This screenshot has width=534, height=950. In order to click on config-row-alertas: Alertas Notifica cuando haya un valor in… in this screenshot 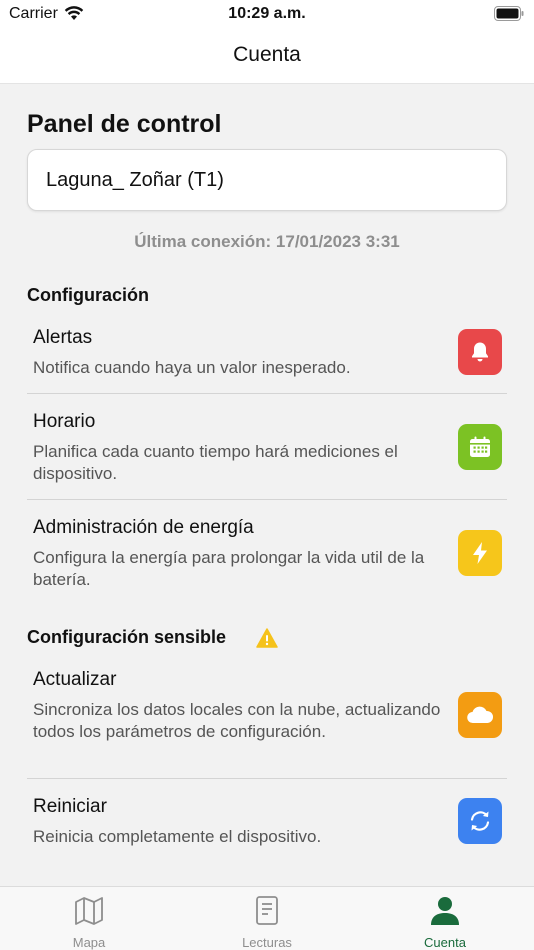, I will do `click(267, 353)`.